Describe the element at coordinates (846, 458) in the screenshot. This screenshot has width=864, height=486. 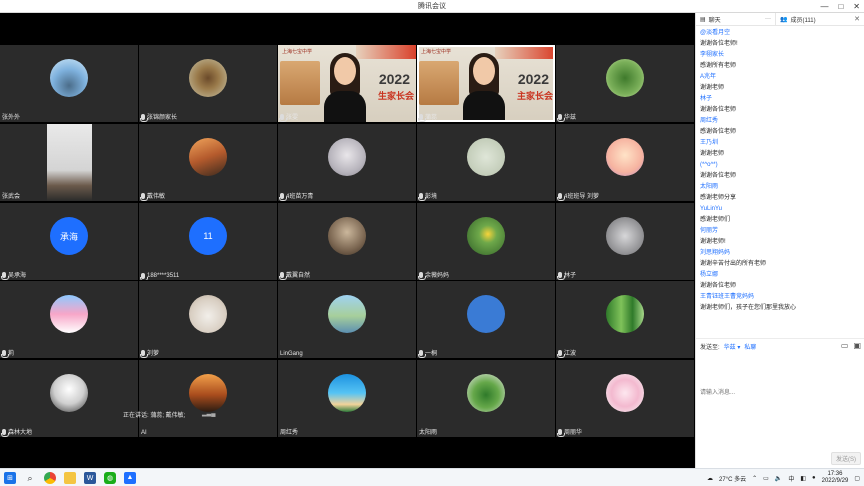
I see `send-button: 发送(S)` at that location.